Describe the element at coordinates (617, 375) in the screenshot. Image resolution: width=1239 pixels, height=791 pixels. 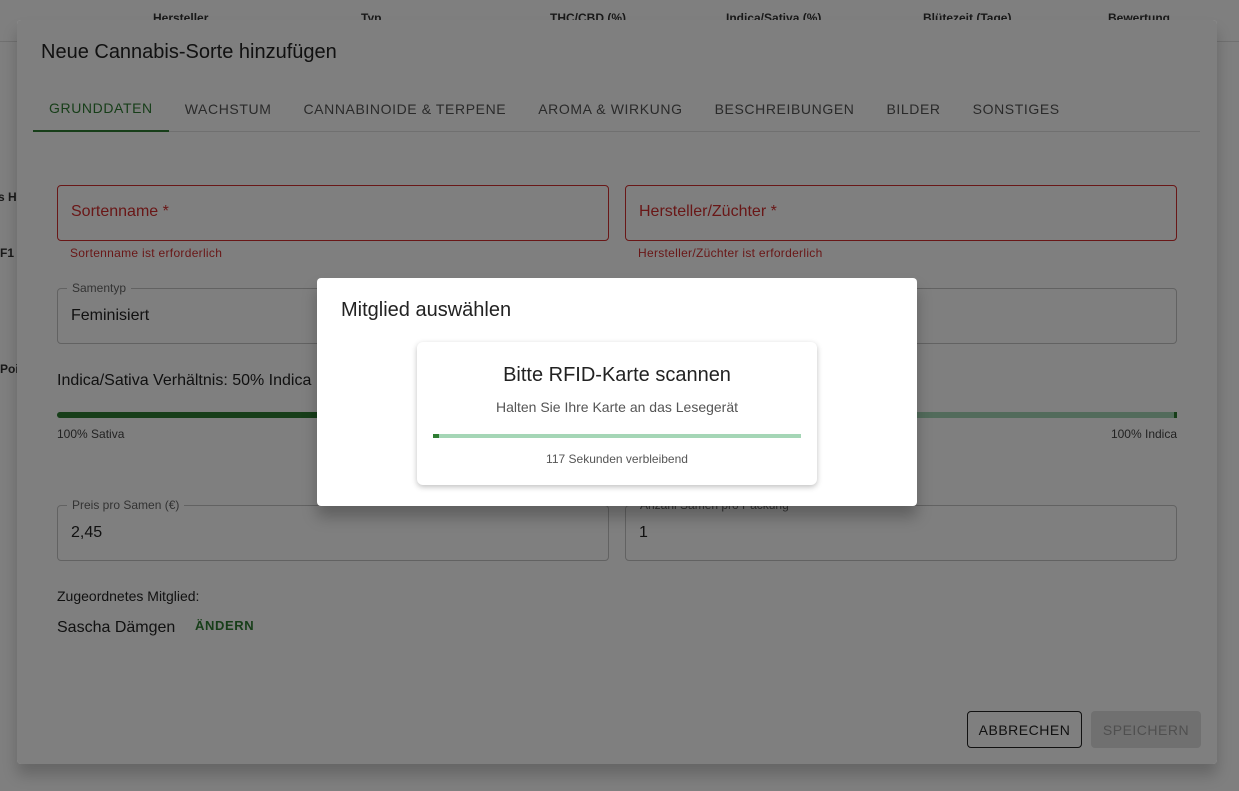
I see `rfid-card-title: Bitte RFID-Karte scannen` at that location.